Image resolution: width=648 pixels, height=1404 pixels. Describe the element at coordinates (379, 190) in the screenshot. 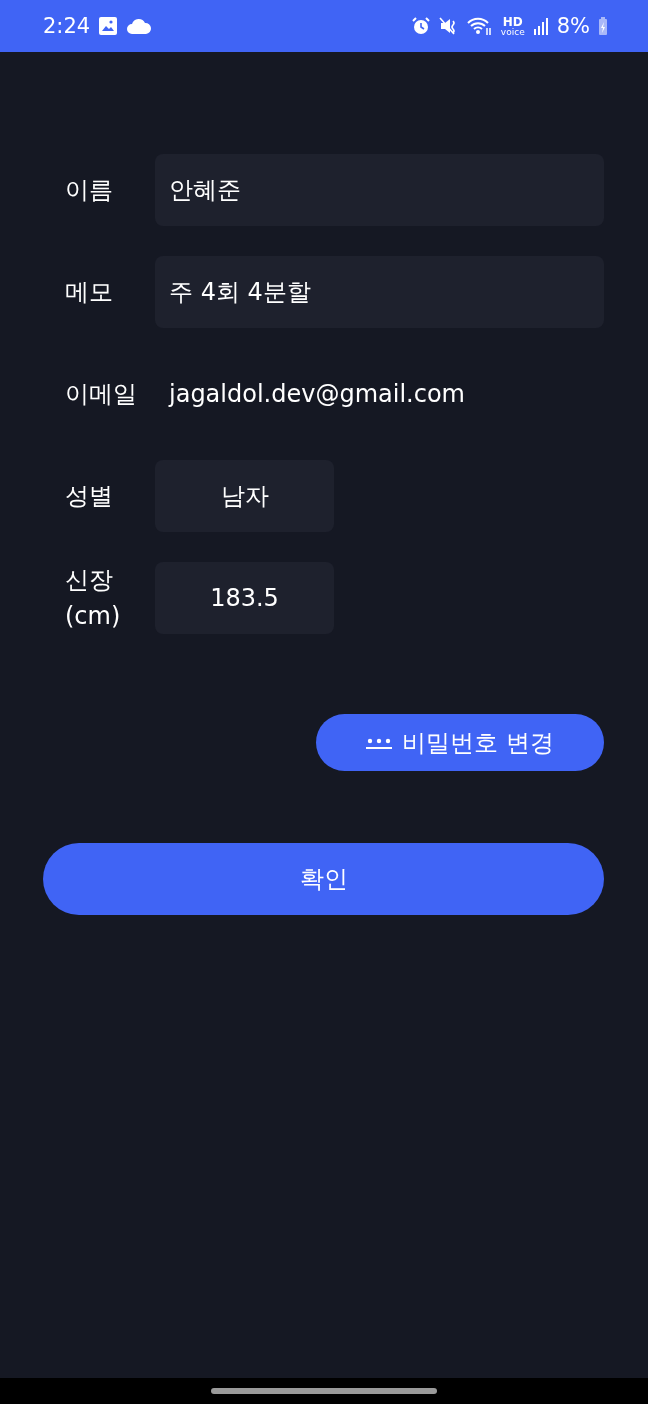

I see `text-field: 안혜준` at that location.